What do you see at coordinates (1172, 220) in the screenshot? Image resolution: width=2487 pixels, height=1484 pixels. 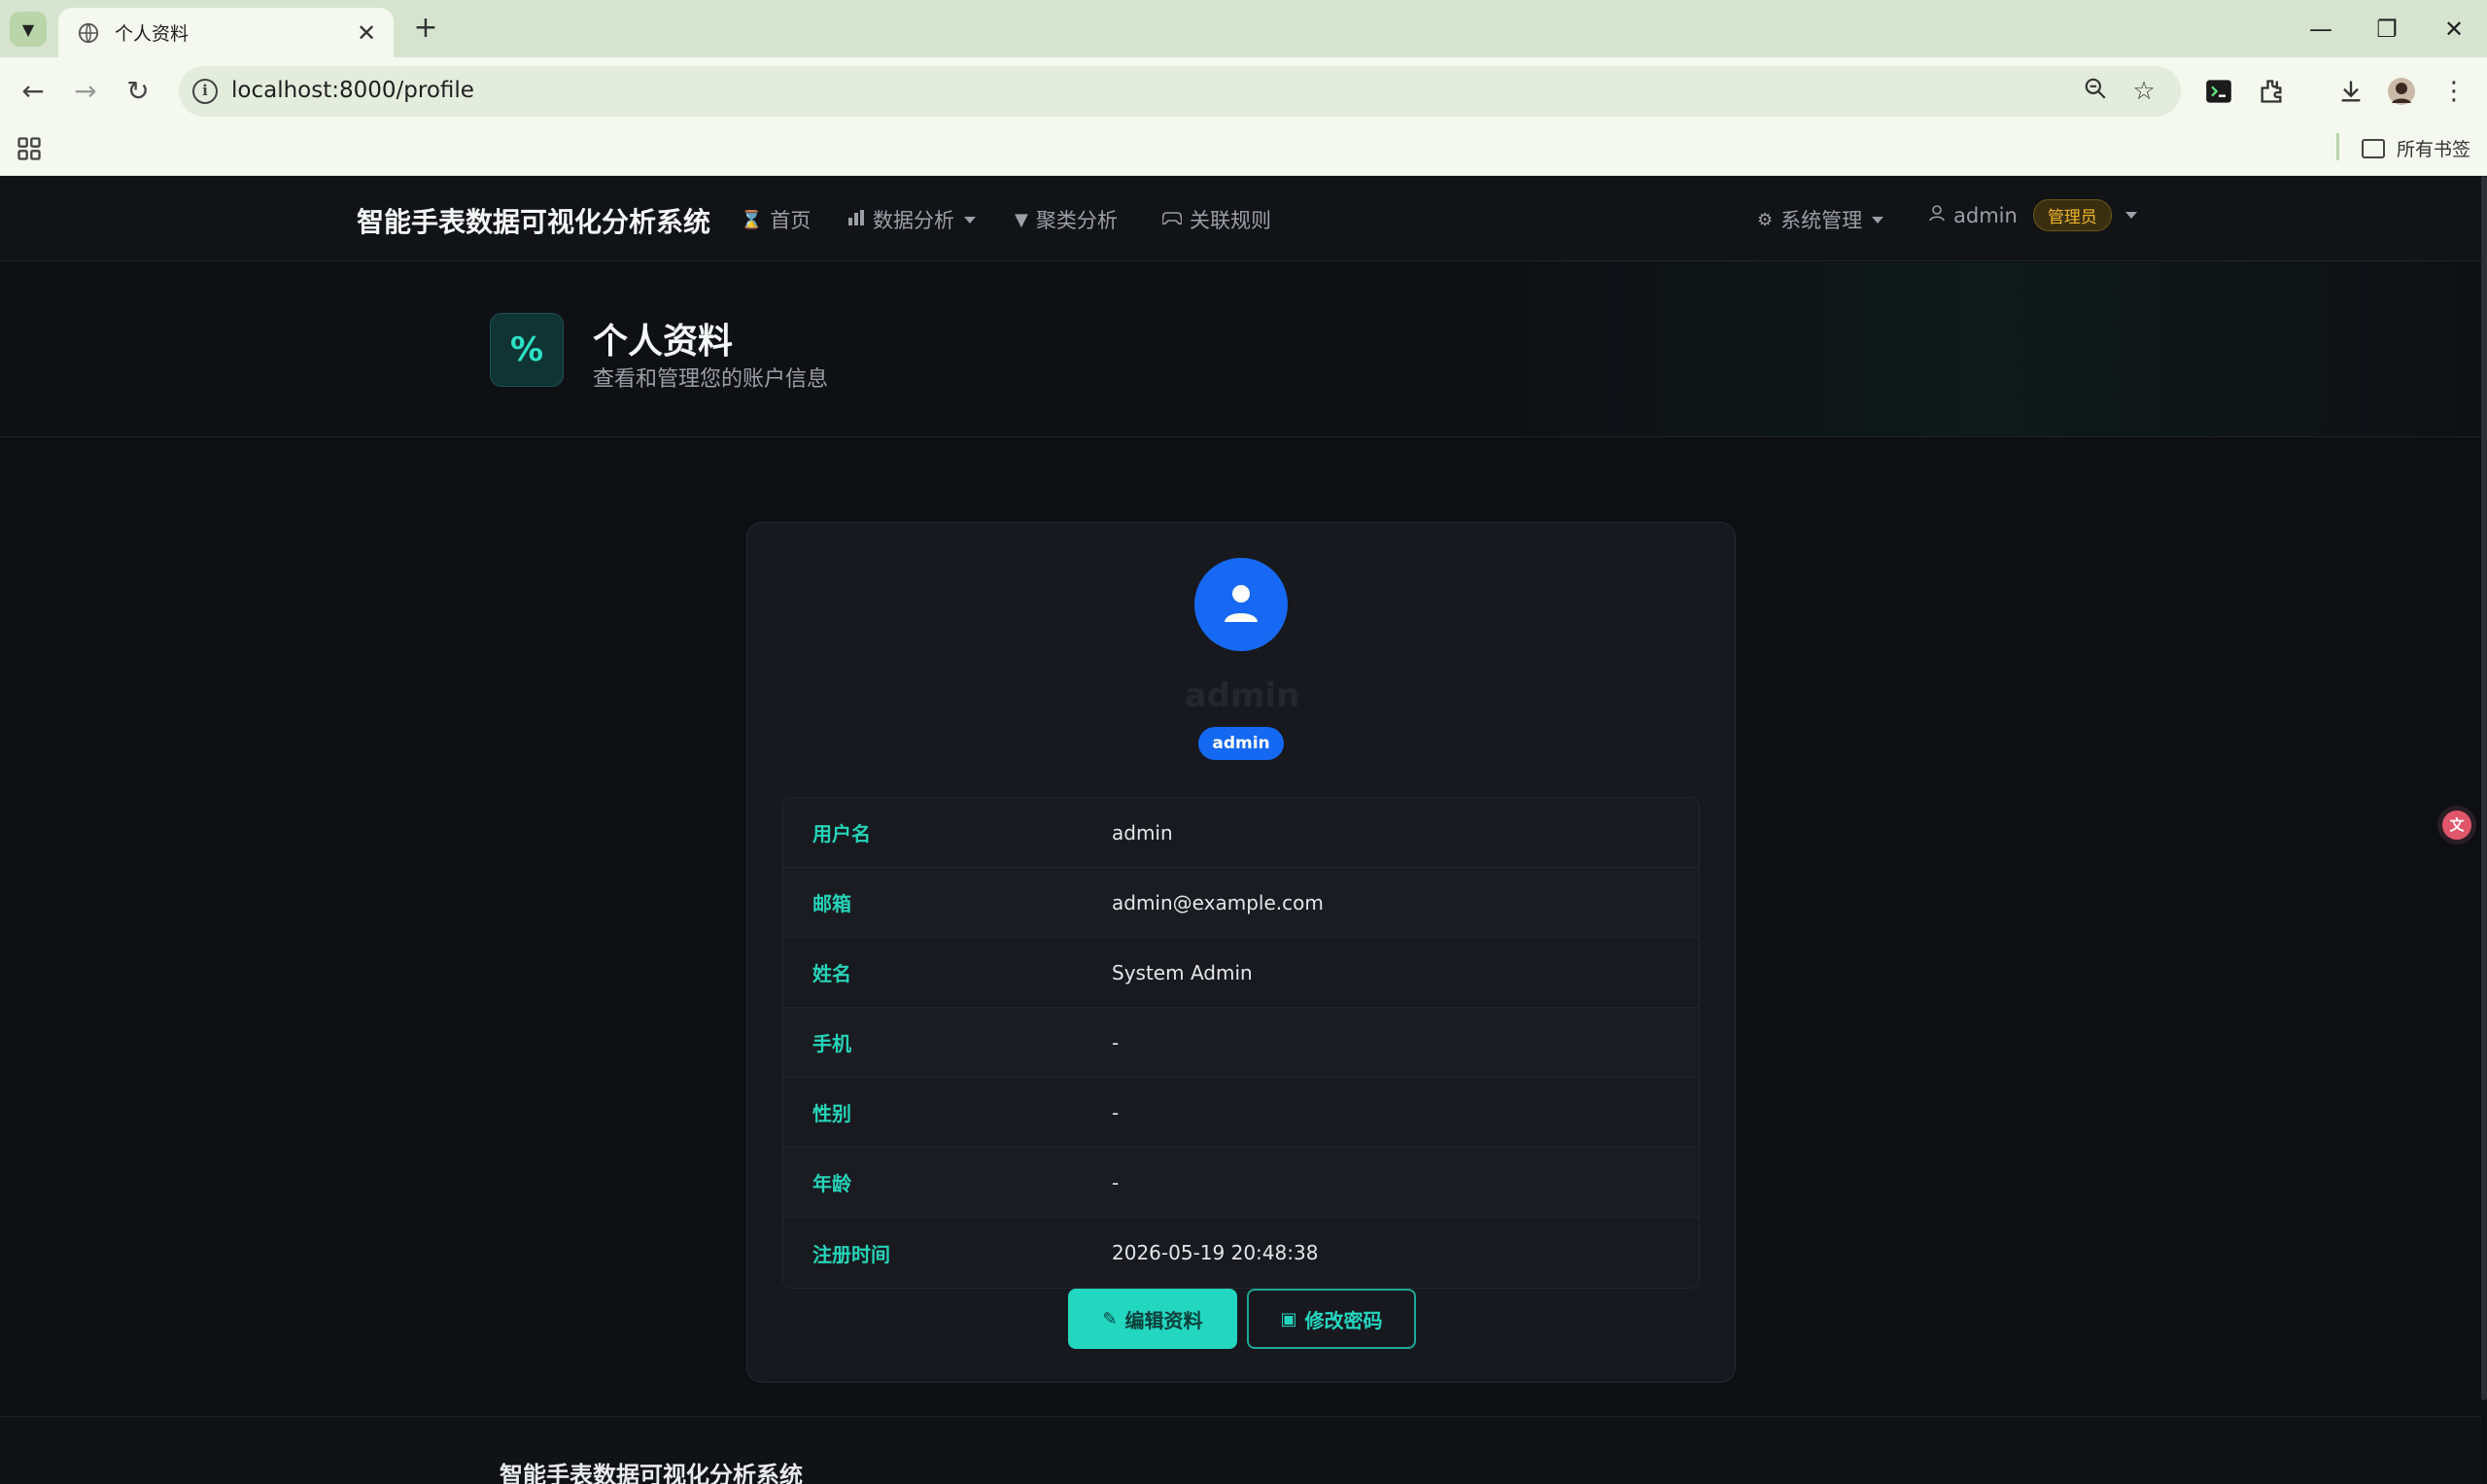 I see `gamepad-icon` at bounding box center [1172, 220].